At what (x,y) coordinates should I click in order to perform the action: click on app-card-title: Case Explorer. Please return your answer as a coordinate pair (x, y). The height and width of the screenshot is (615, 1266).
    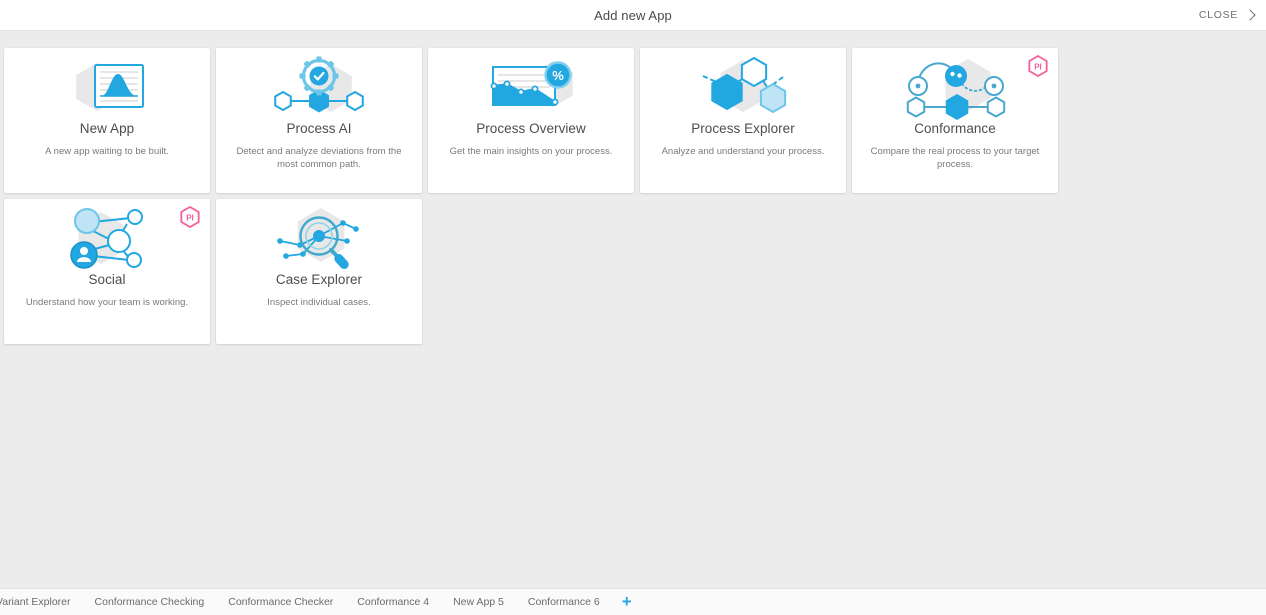
    Looking at the image, I should click on (319, 279).